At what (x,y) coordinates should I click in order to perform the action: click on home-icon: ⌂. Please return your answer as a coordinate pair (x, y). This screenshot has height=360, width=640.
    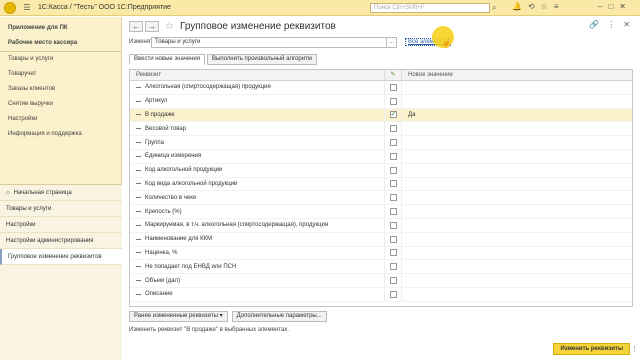
    Looking at the image, I should click on (8, 192).